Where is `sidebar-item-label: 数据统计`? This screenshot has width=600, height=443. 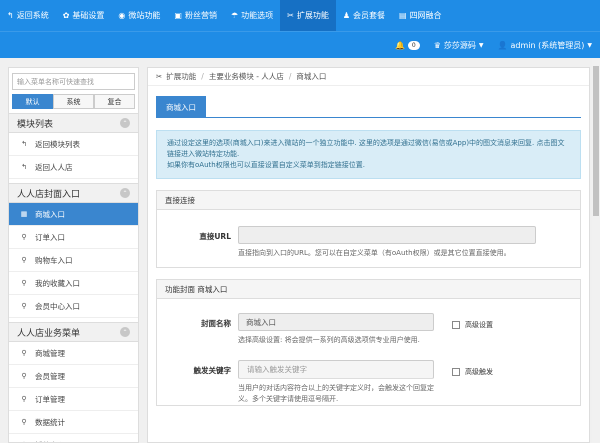 sidebar-item-label: 数据统计 is located at coordinates (50, 422).